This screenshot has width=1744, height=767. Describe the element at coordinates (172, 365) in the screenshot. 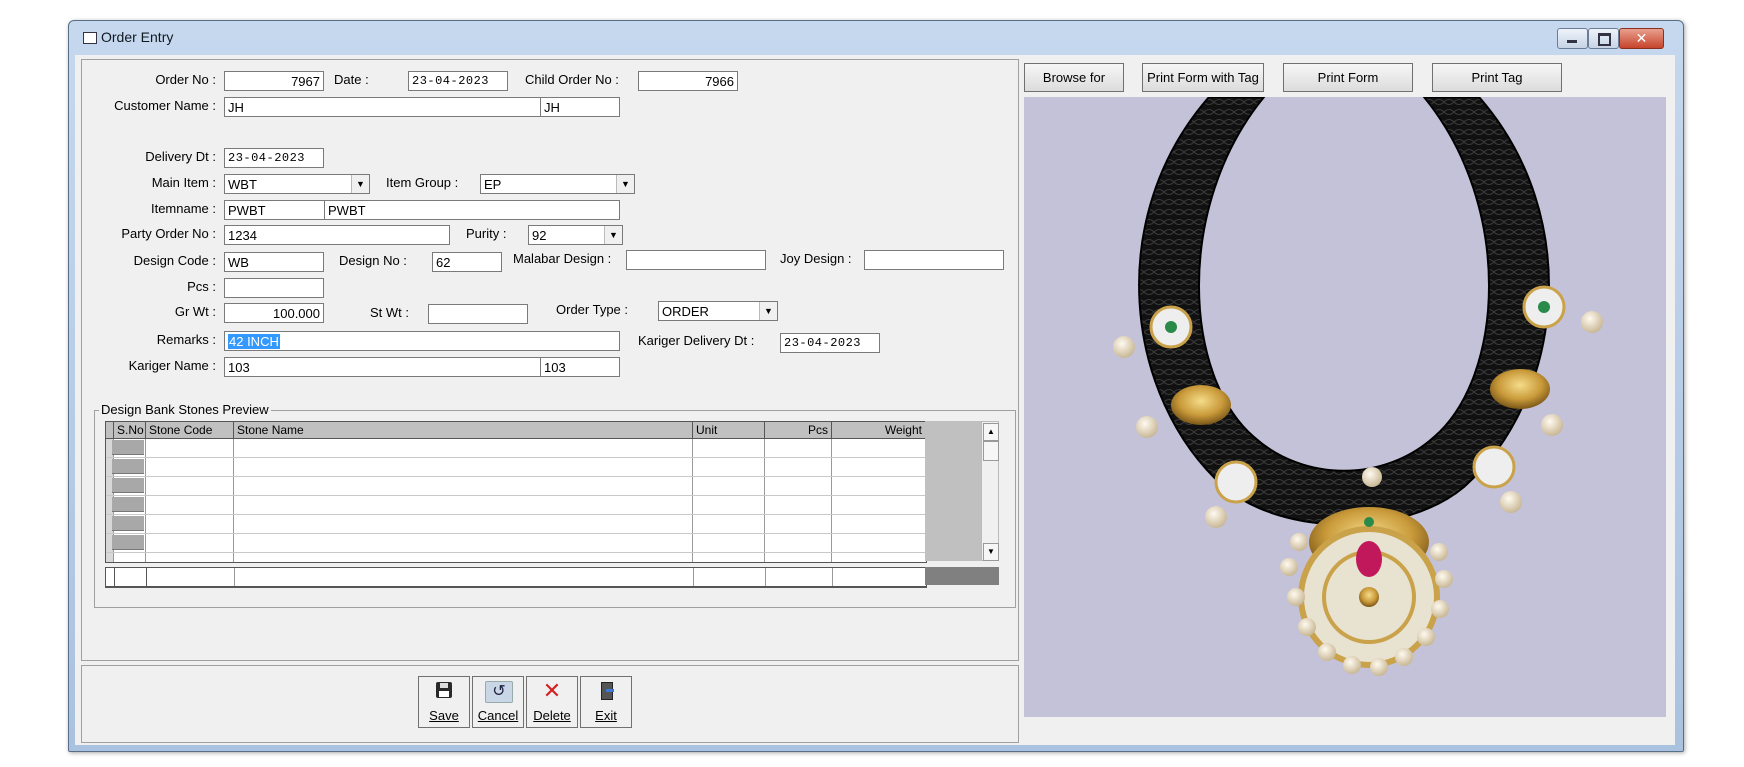

I see `kariger-name-label: Kariger Name :` at that location.